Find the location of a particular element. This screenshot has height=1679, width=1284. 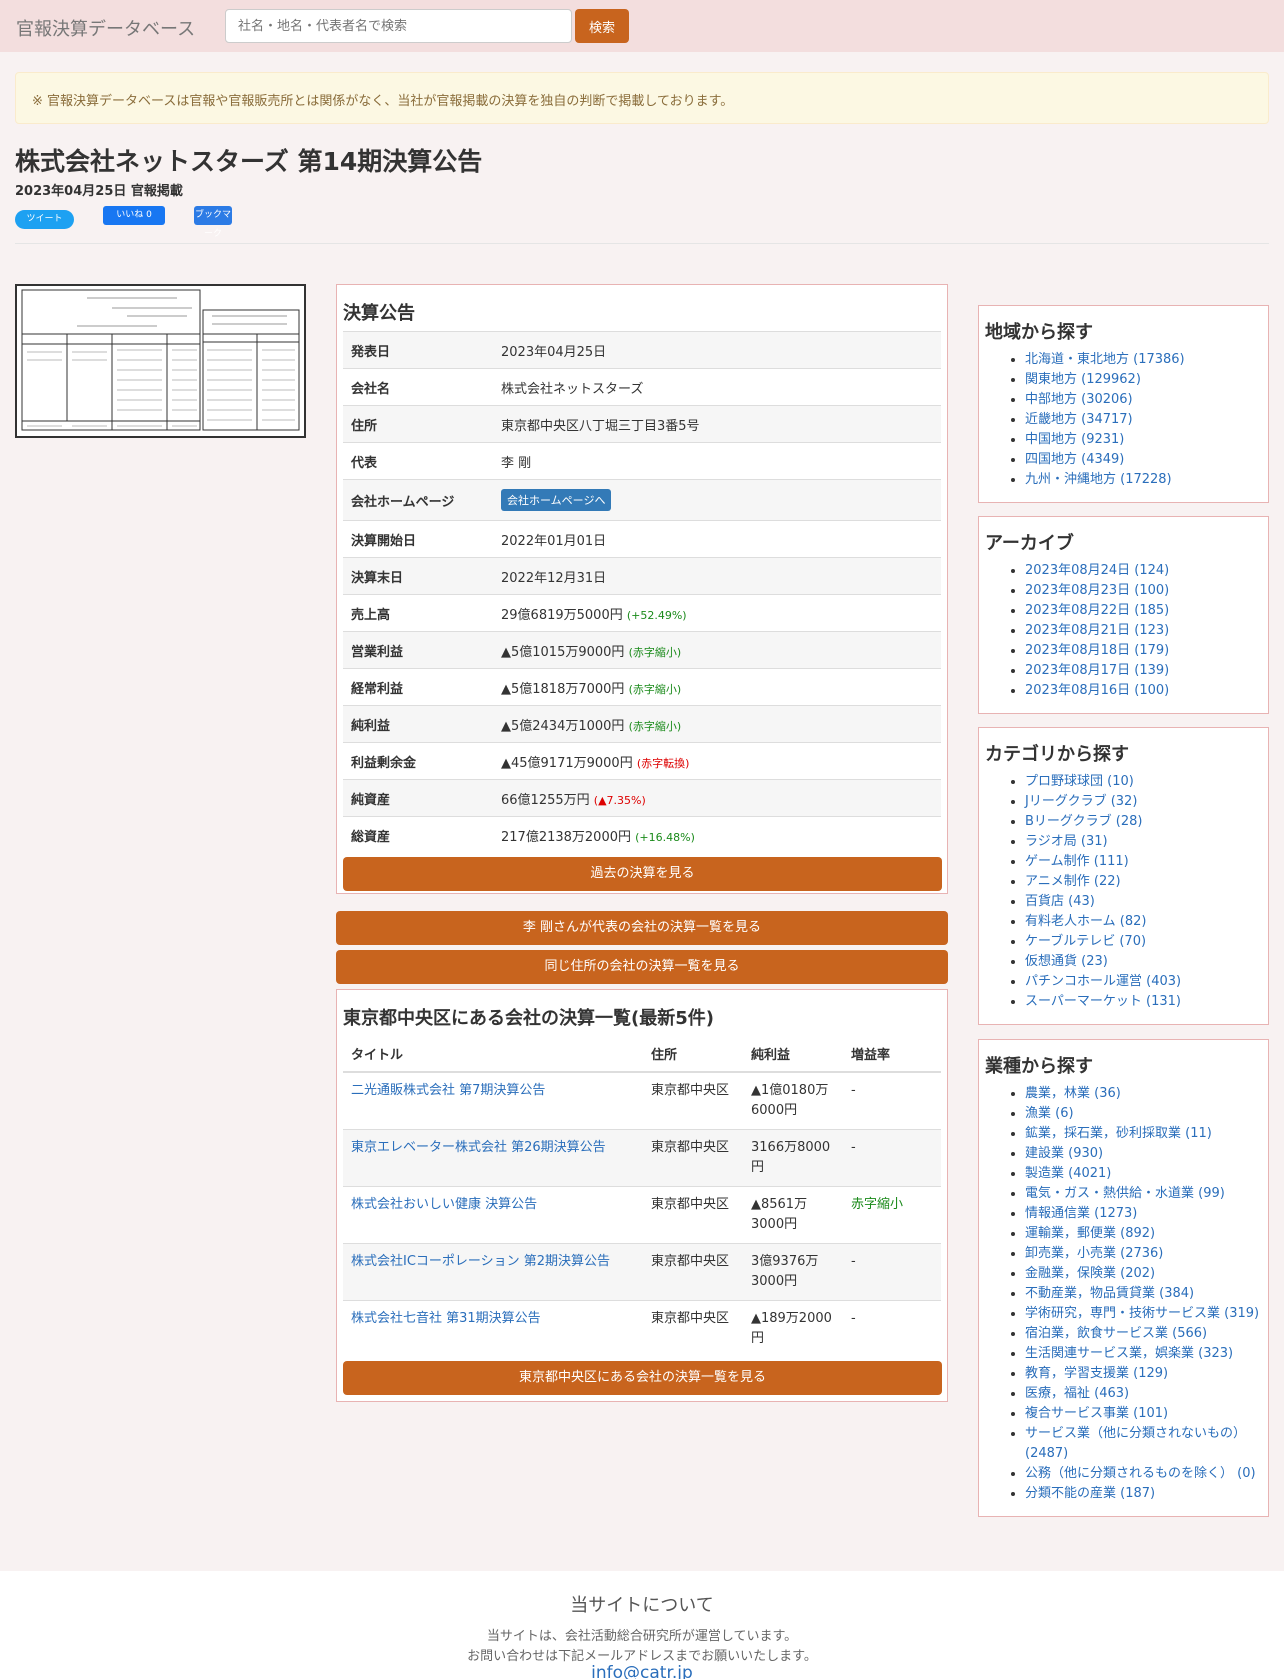

sidebar-link-text: ゲーム制作 (111) is located at coordinates (1077, 861).